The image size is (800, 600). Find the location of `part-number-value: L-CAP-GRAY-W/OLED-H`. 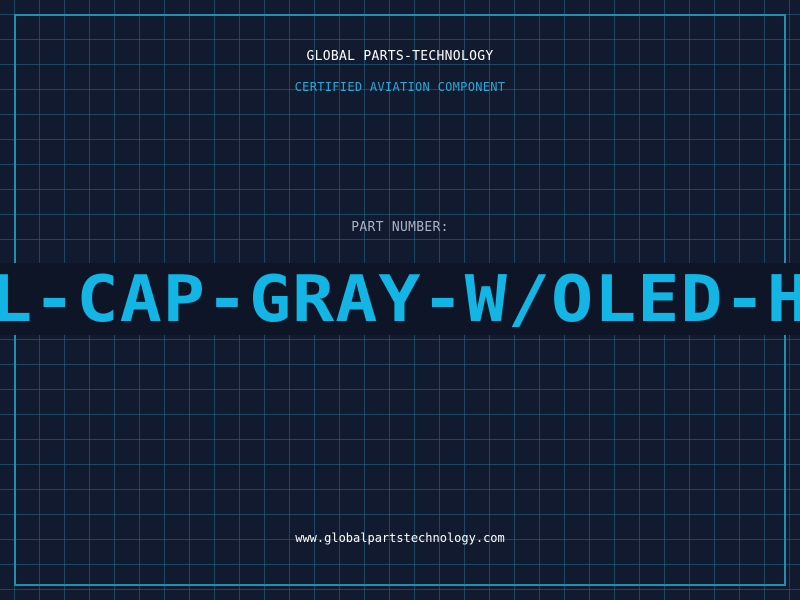

part-number-value: L-CAP-GRAY-W/OLED-H is located at coordinates (400, 299).